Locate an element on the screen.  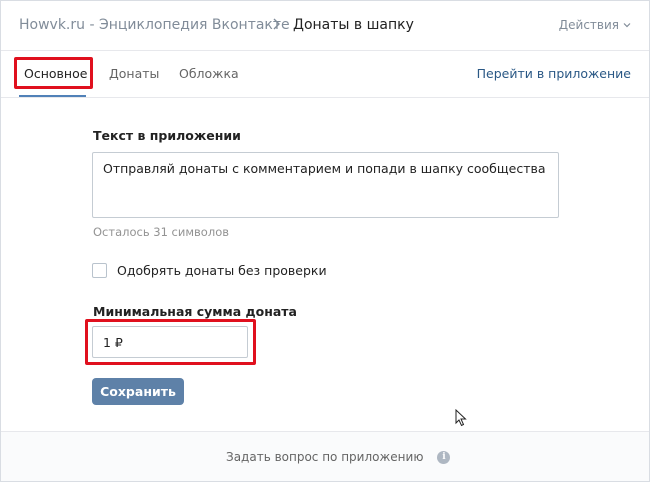
approve-checkbox-row: Одобрять донаты без проверки is located at coordinates (209, 270).